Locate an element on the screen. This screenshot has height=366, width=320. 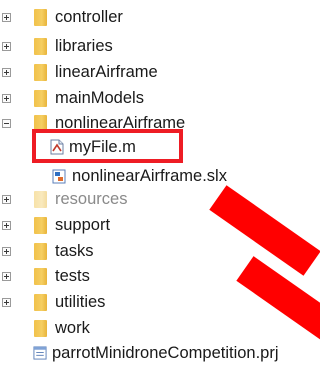
tree-item-libraries: libraries is located at coordinates (100, 46).